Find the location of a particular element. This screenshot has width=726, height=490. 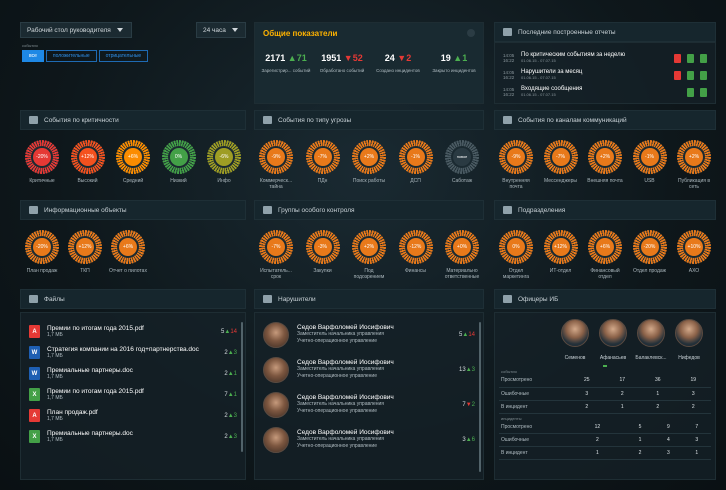

officer-card: Семенов is located at coordinates (575, 340).